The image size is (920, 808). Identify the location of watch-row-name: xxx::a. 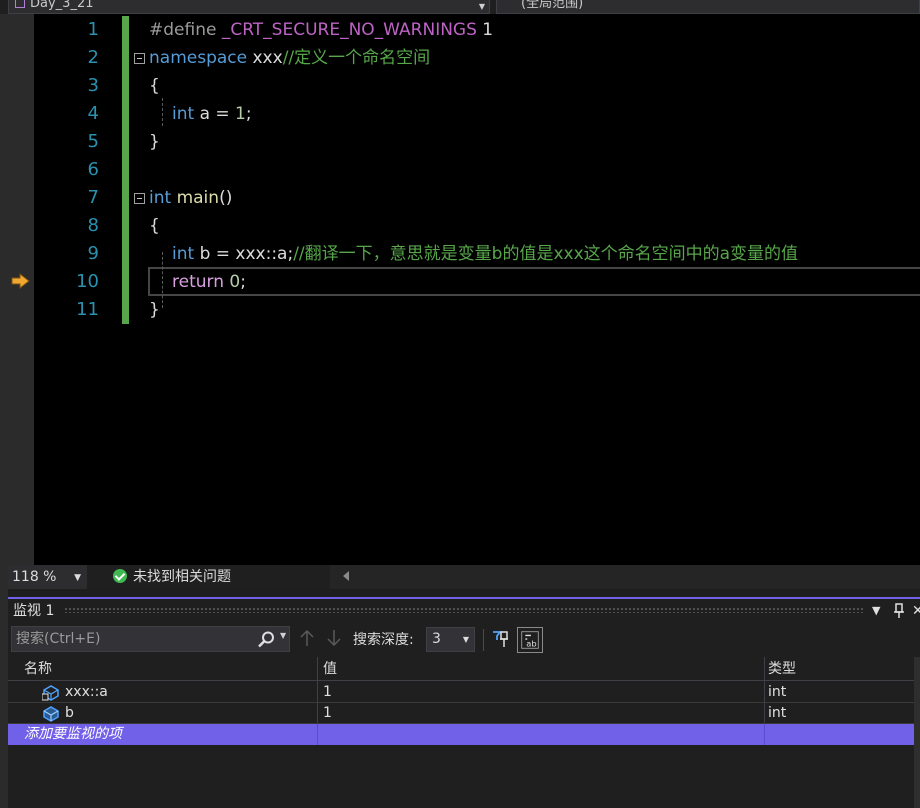
(86, 692).